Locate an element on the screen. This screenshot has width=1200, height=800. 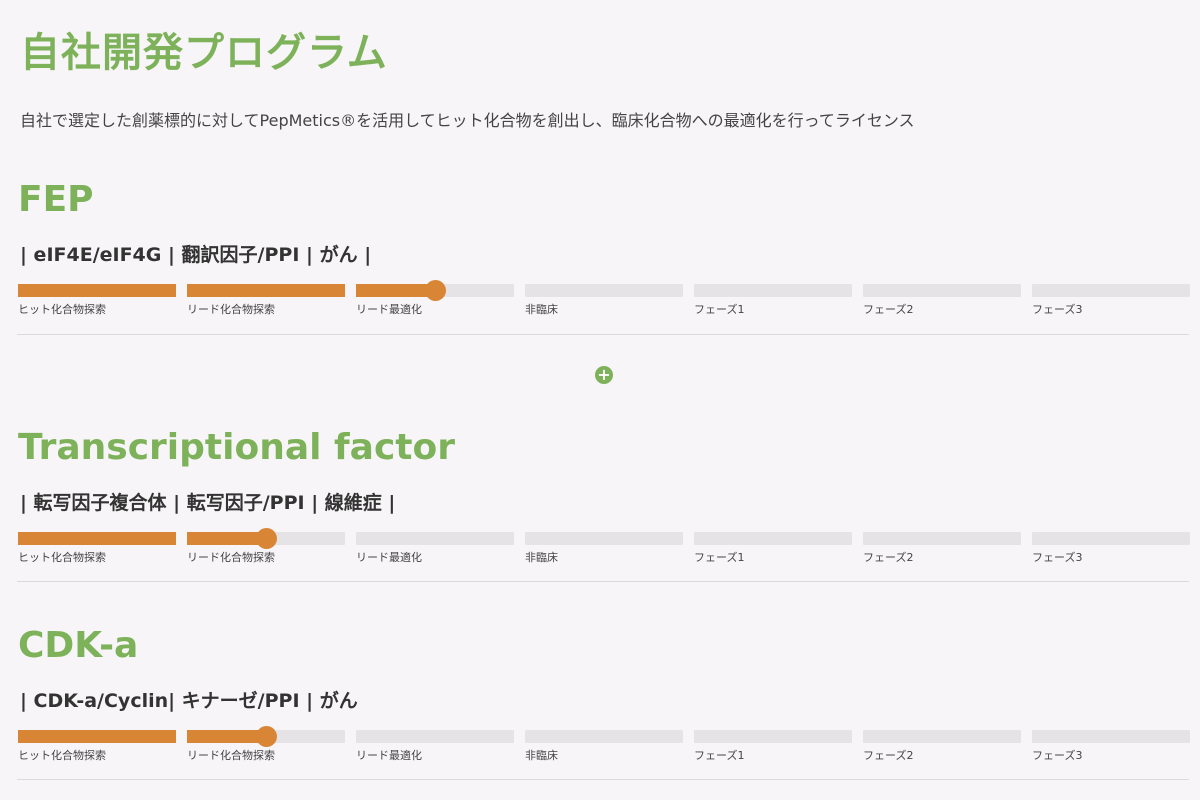
page-title: 自社開発プログラム is located at coordinates (204, 53).